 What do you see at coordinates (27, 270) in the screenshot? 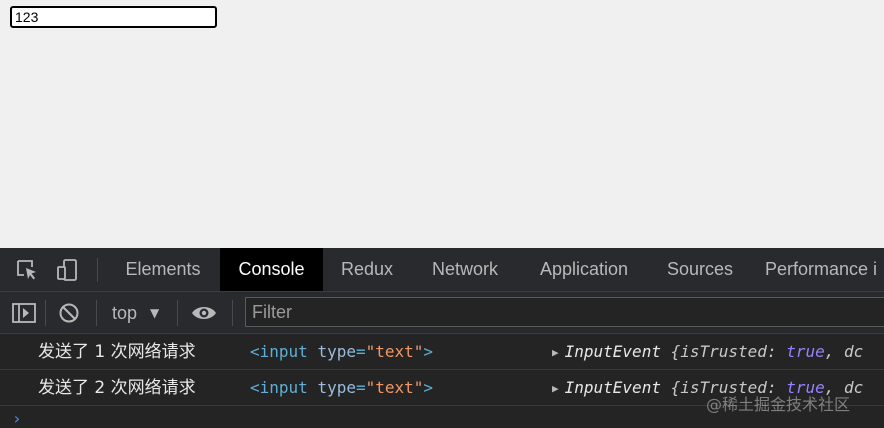
I see `inspect-element-icon` at bounding box center [27, 270].